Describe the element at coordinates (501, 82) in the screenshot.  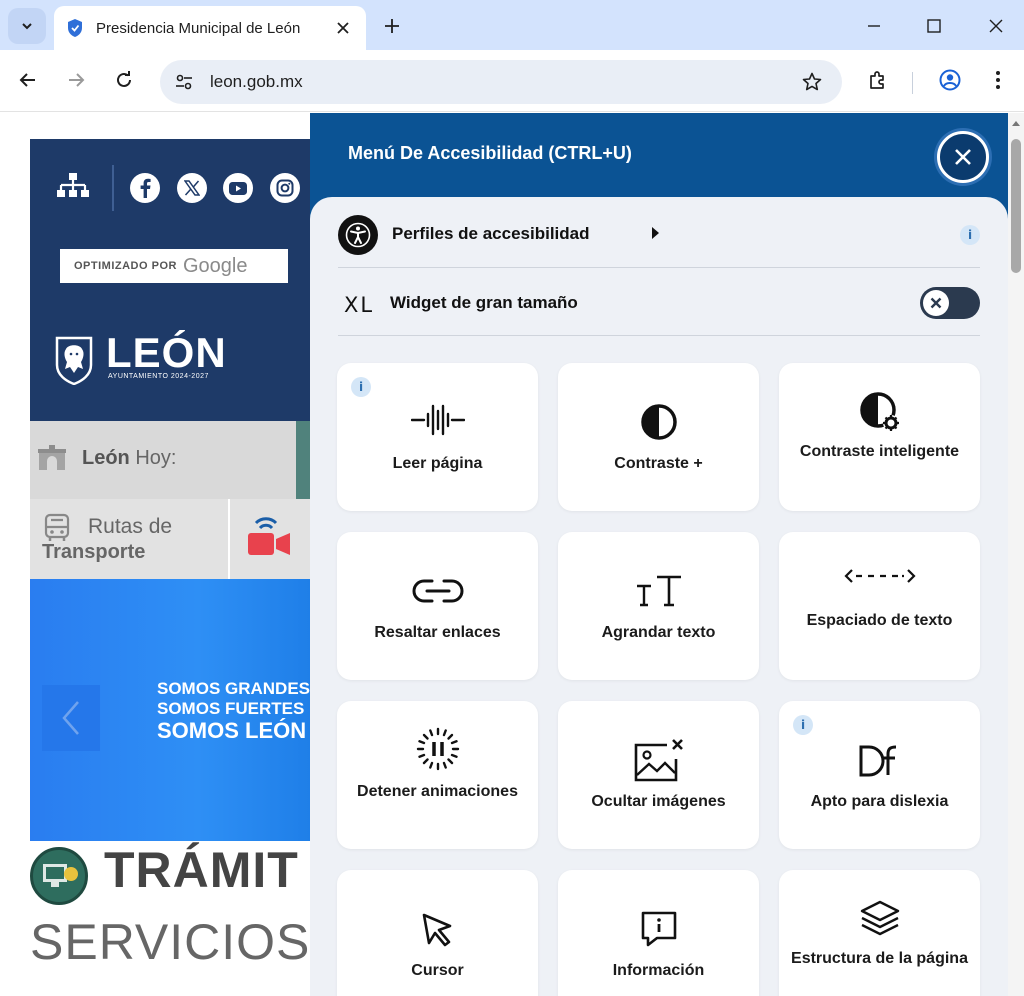
I see `address-bar: leon.gob.mx` at that location.